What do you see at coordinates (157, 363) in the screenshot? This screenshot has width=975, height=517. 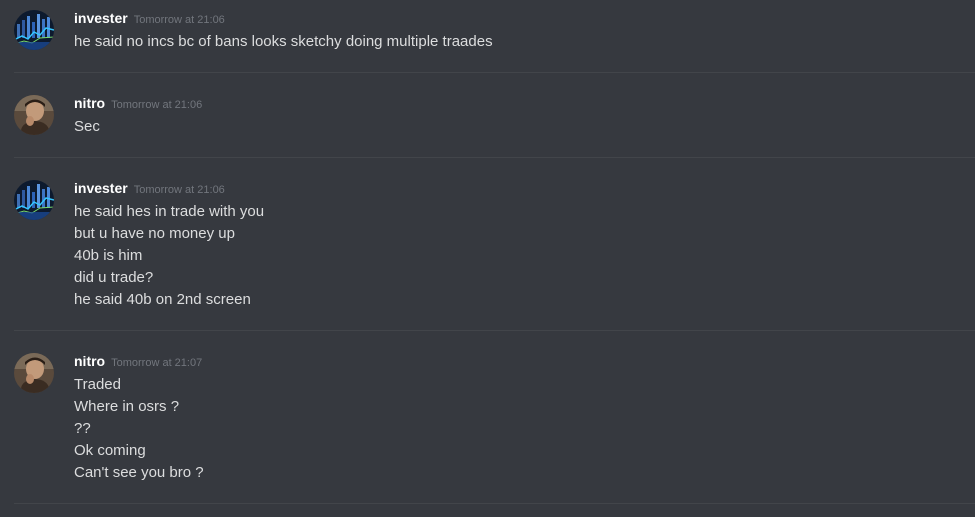 I see `timestamp: Tomorrow at 21:07` at bounding box center [157, 363].